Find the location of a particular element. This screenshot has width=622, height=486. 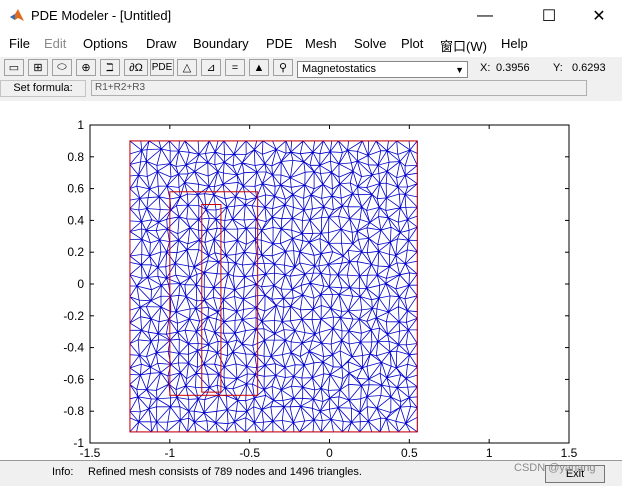

solve-pde-icon: = is located at coordinates (235, 67).